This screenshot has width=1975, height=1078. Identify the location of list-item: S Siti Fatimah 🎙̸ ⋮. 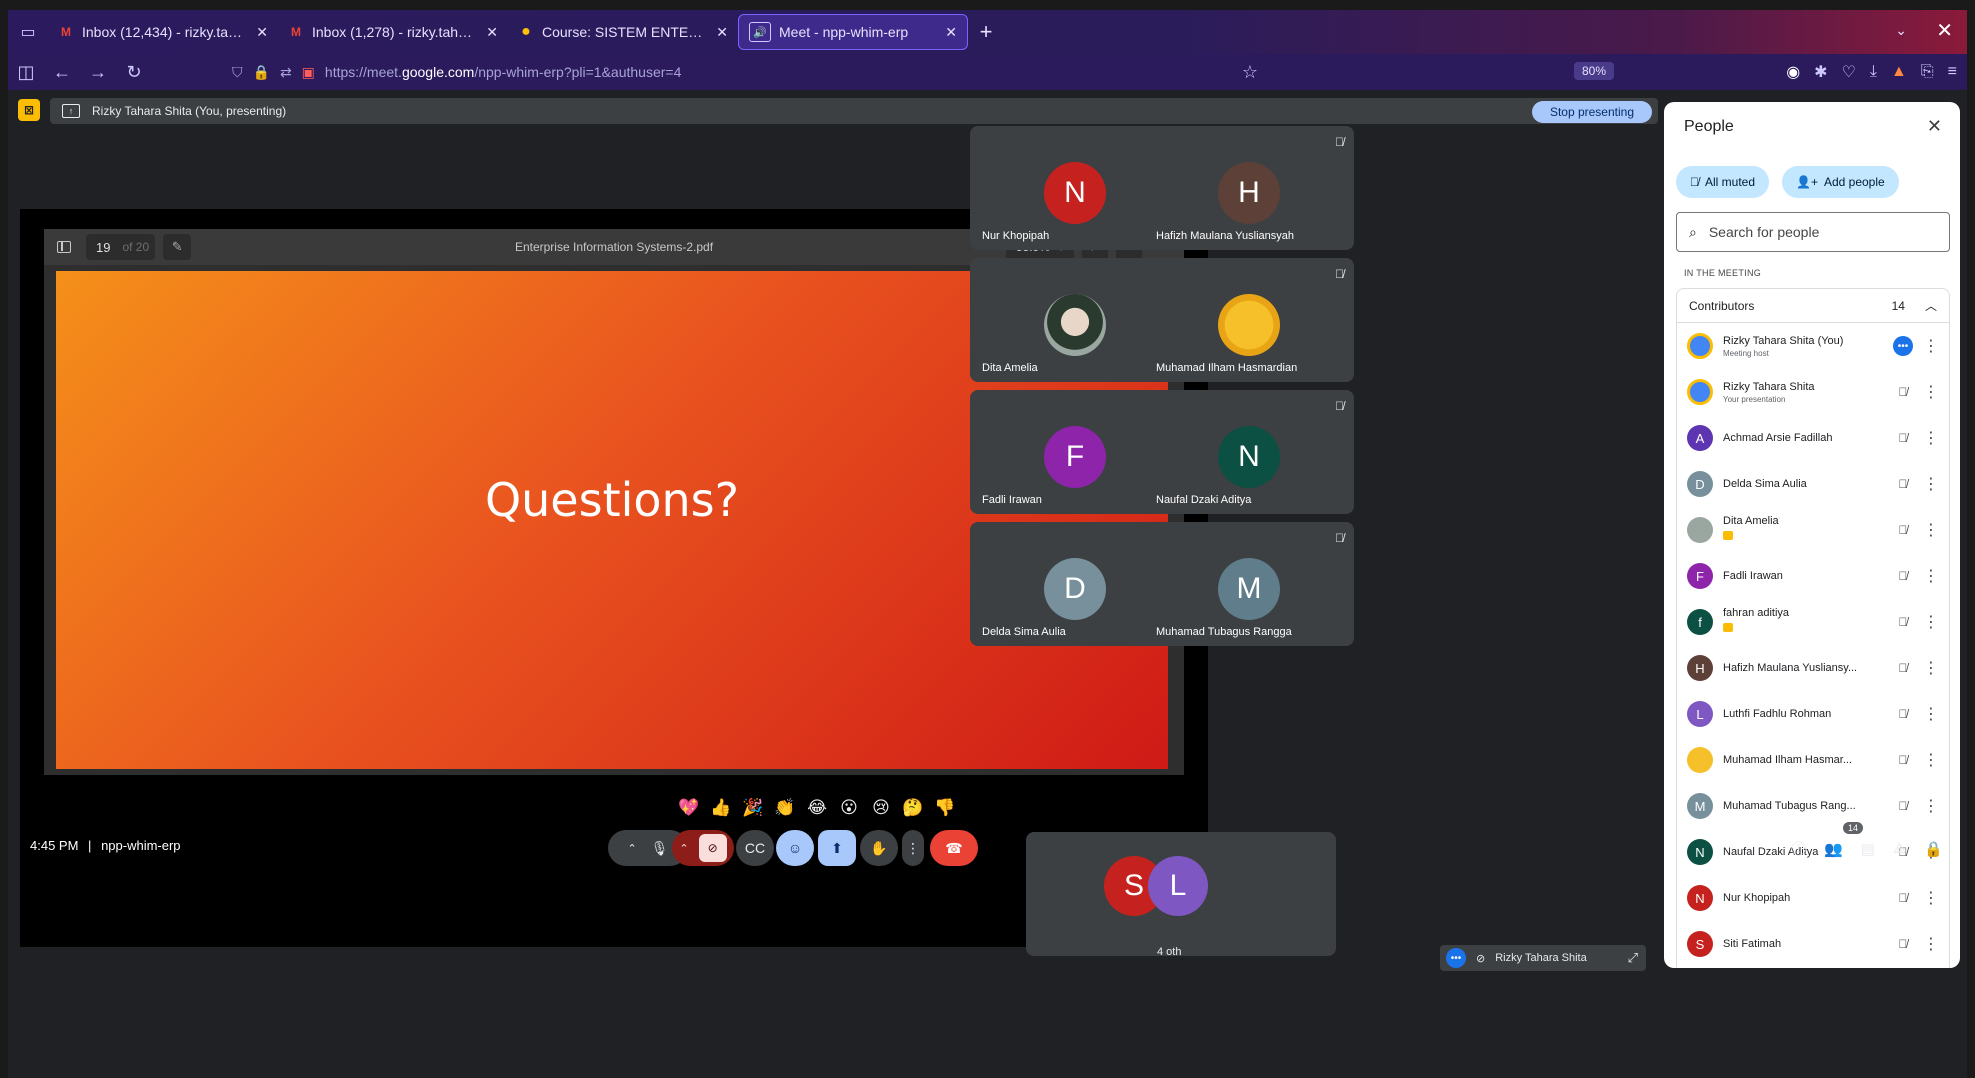
(1813, 944).